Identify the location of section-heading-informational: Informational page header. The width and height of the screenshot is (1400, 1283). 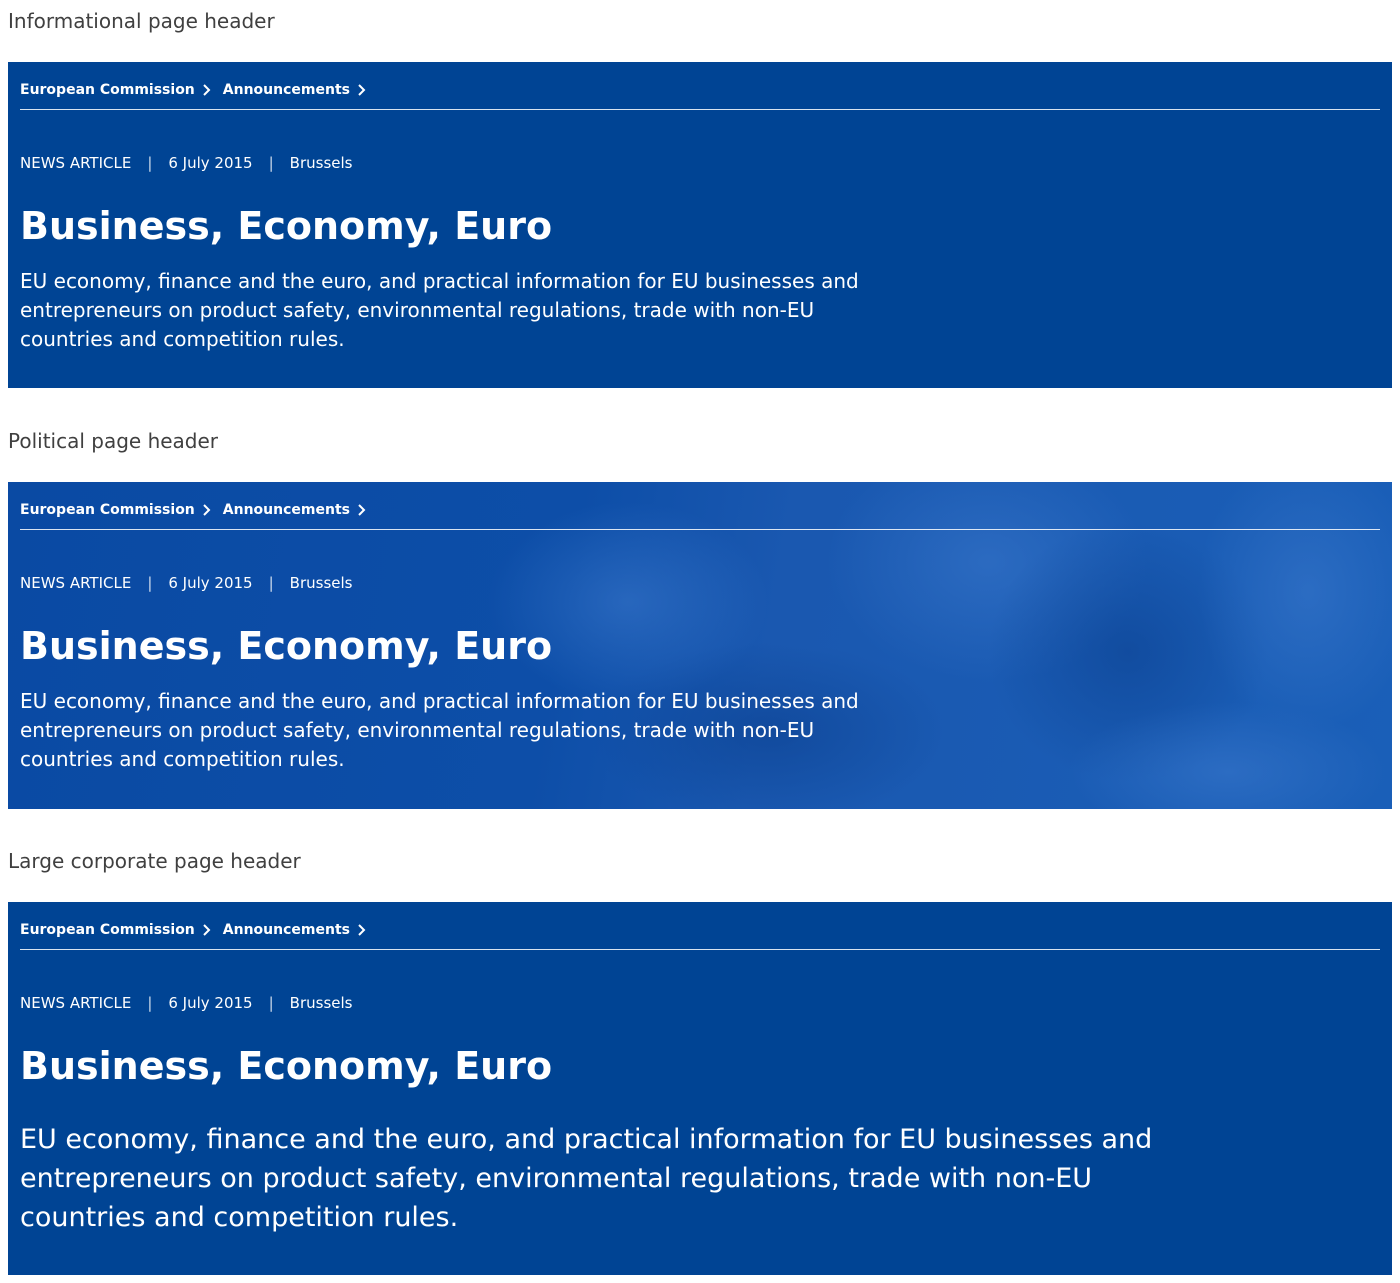
(141, 21).